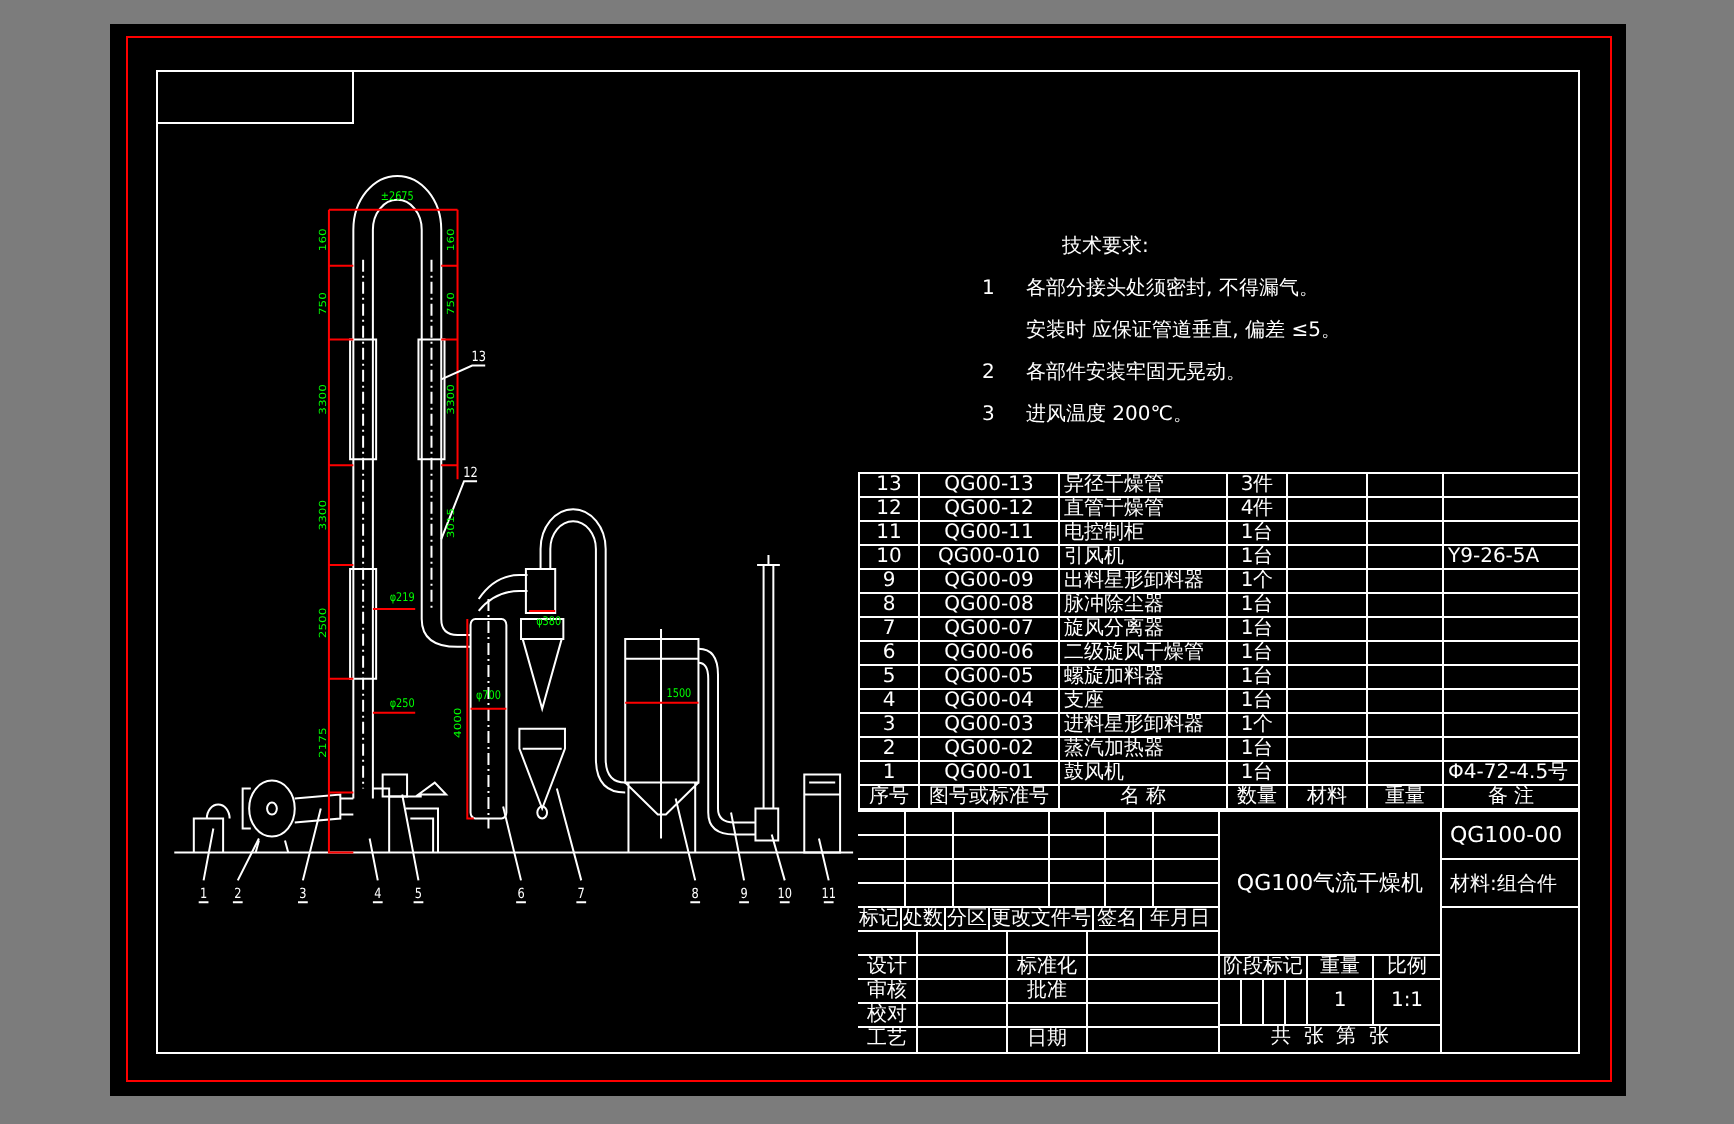 The width and height of the screenshot is (1734, 1124). I want to click on table-cell: 11, so click(889, 533).